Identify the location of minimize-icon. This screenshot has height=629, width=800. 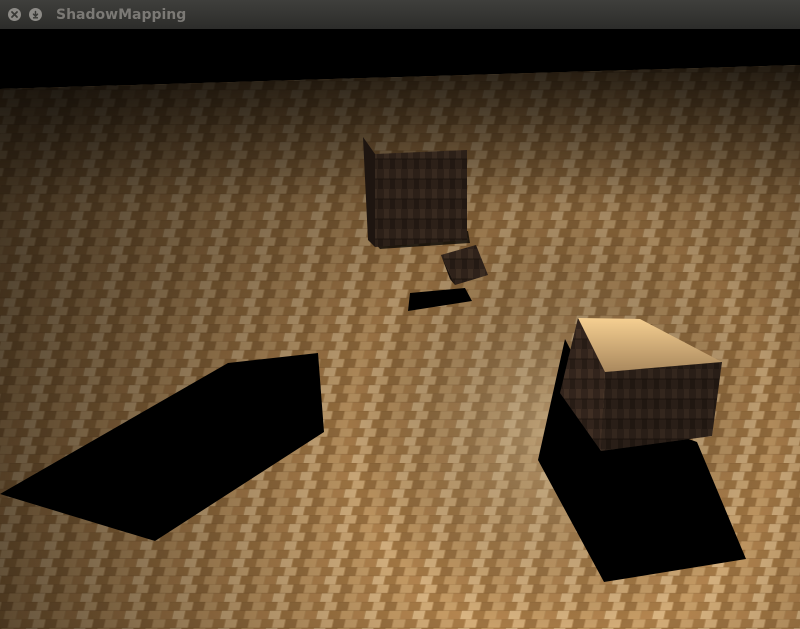
(35, 14).